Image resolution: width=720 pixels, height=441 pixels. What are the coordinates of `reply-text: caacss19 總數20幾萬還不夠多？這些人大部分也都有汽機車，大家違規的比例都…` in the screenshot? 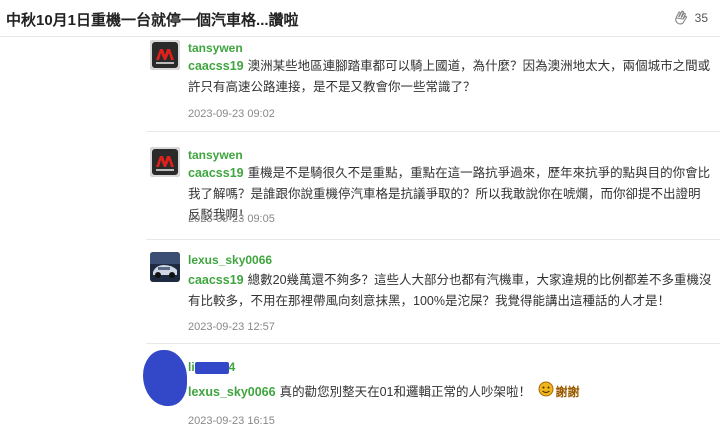 It's located at (450, 291).